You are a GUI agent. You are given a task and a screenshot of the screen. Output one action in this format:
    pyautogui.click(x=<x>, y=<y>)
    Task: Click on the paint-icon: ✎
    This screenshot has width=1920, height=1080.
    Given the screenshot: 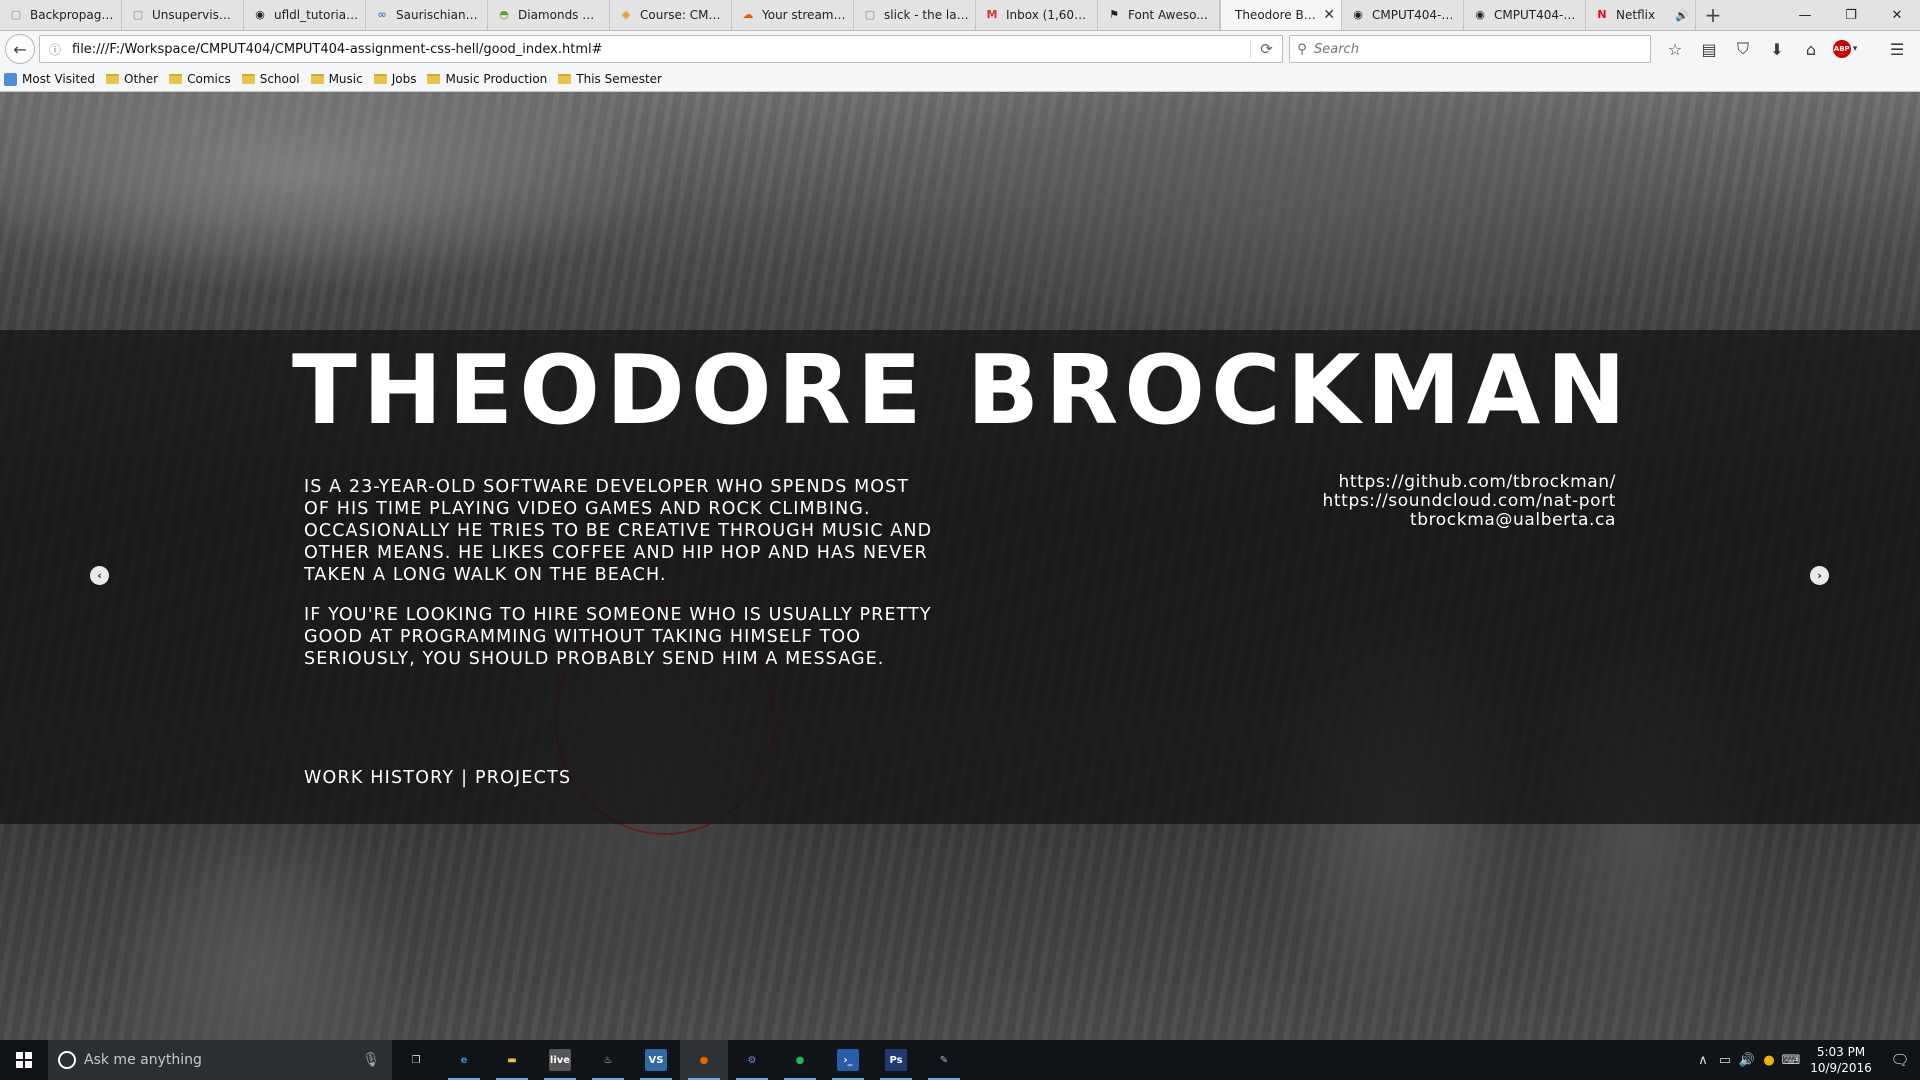 What is the action you would take?
    pyautogui.click(x=944, y=1060)
    